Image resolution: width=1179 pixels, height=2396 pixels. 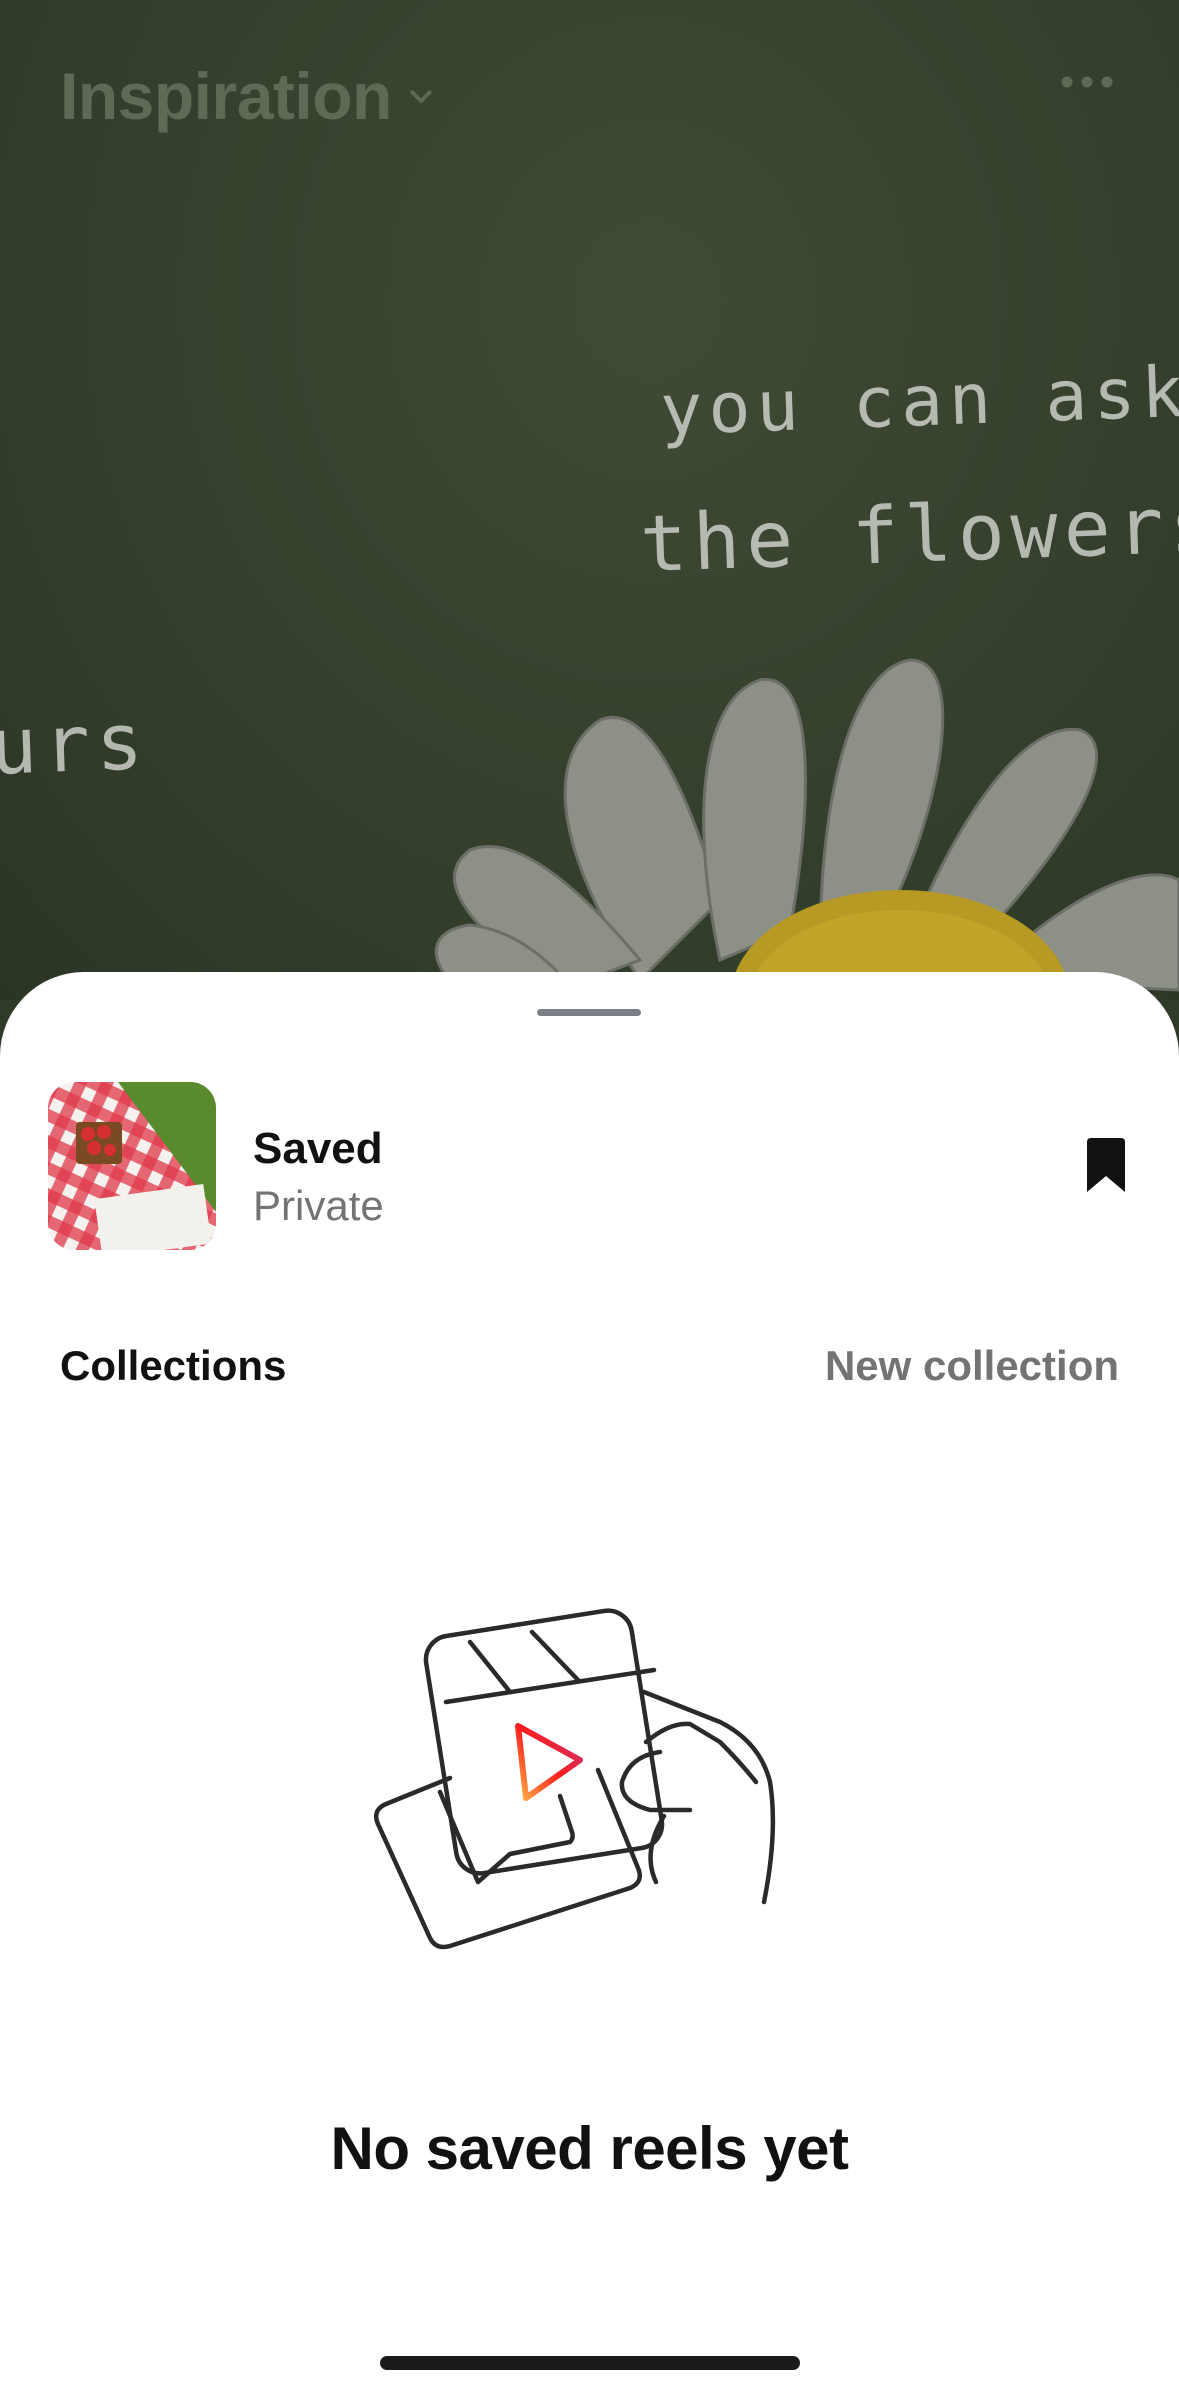 I want to click on chevron-down-icon, so click(x=421, y=96).